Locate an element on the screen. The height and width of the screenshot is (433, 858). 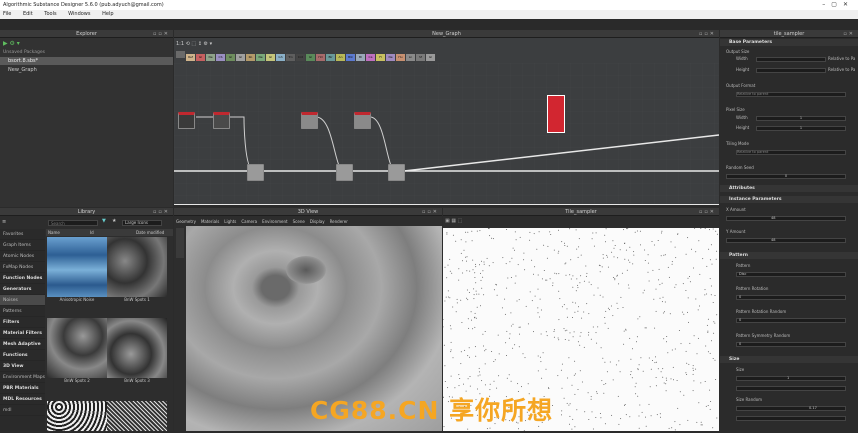
col-id: Id is located at coordinates (92, 232).